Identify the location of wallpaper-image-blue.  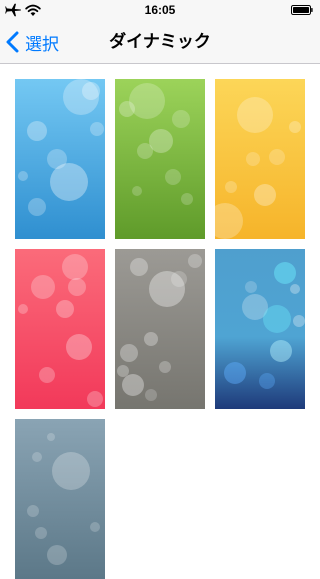
(60, 159).